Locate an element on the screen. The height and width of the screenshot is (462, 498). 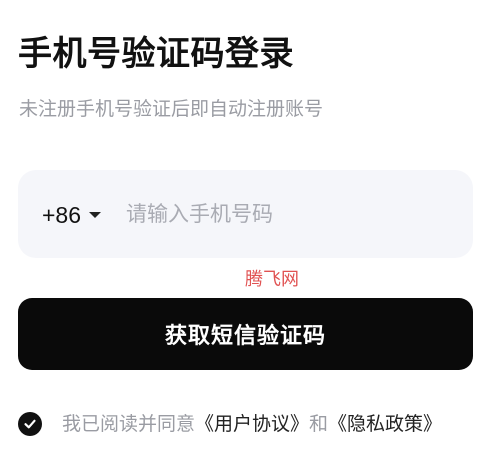
country-code-selector: +86 is located at coordinates (72, 215).